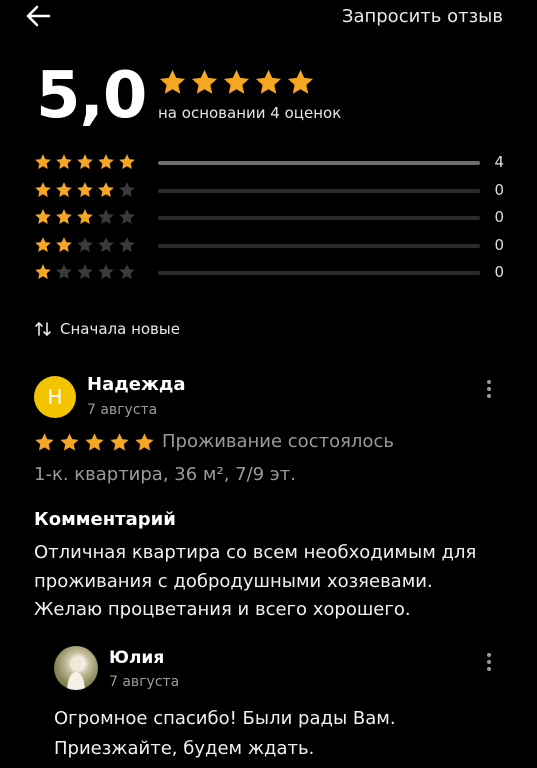 Image resolution: width=537 pixels, height=768 pixels. I want to click on reply-avatar, so click(76, 668).